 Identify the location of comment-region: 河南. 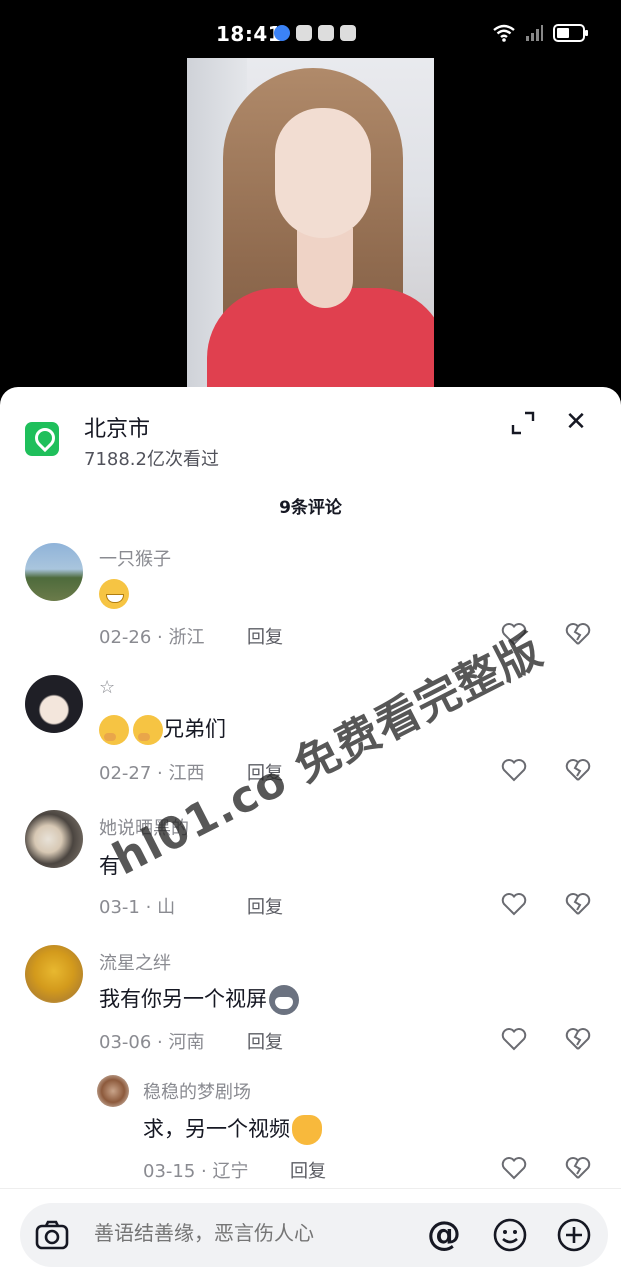
(186, 1042).